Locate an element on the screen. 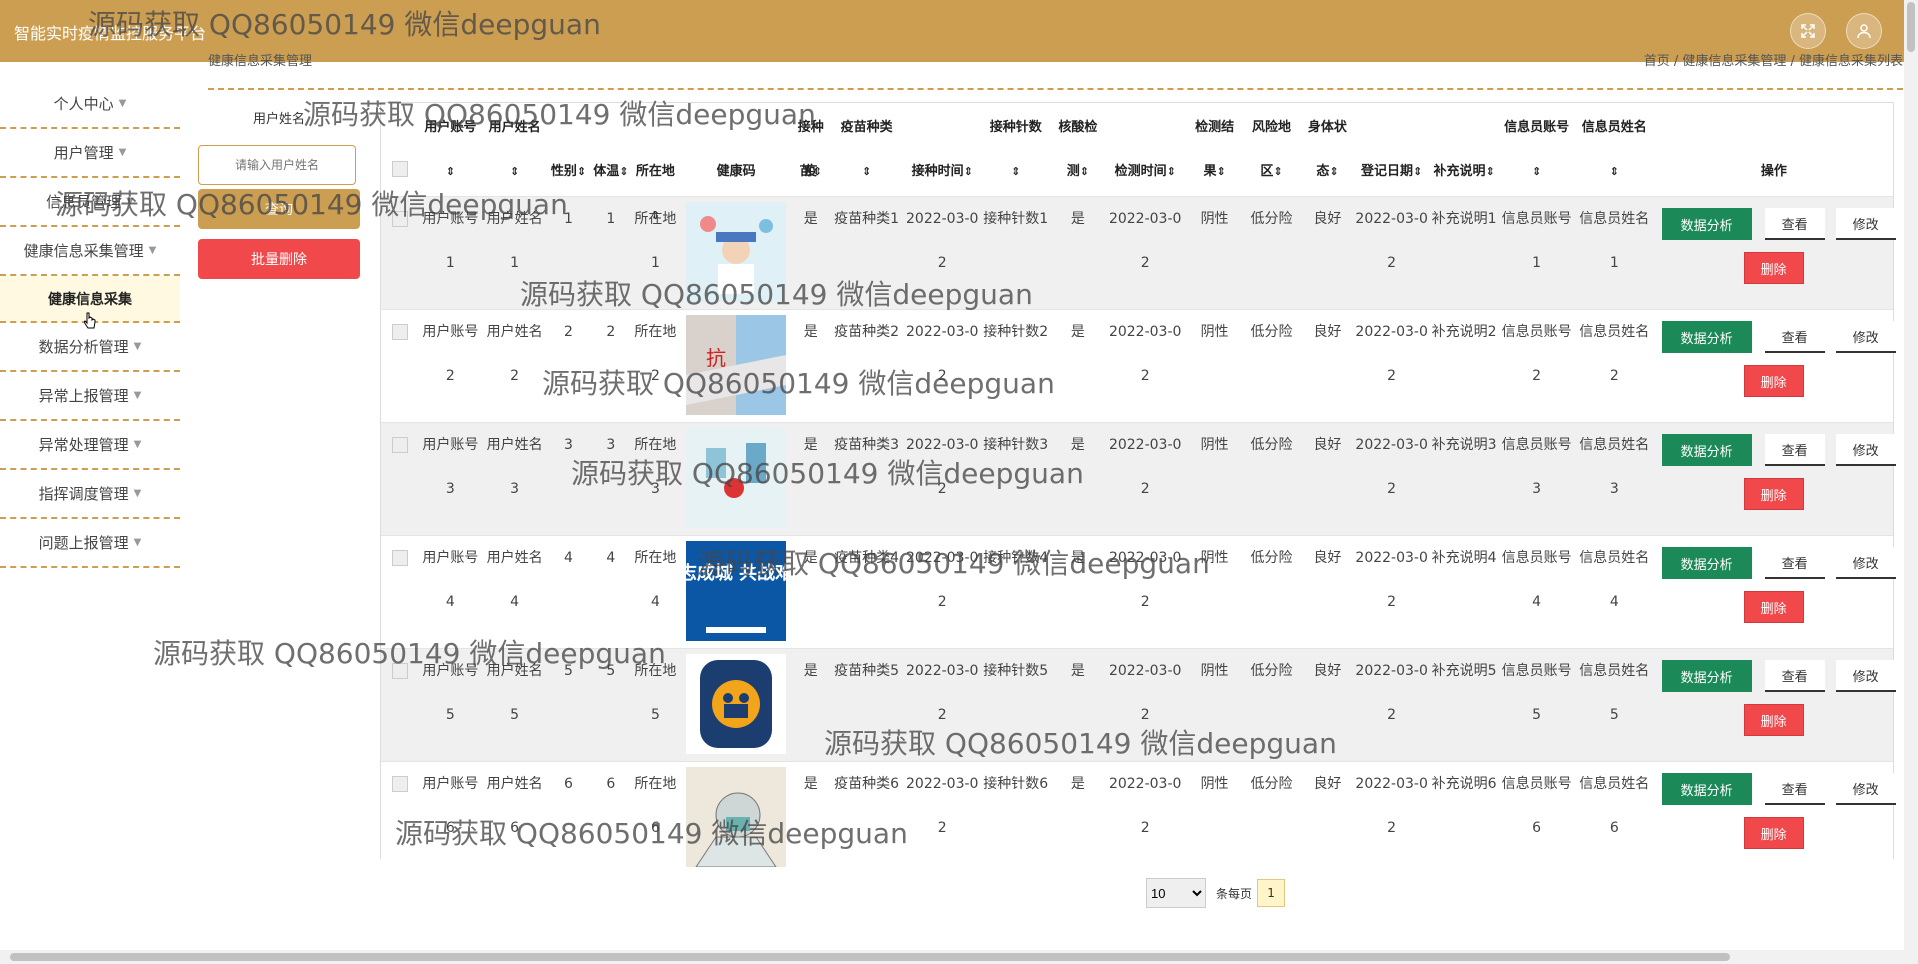 This screenshot has height=964, width=1918. column-header: 补充说明⇕ is located at coordinates (1464, 150).